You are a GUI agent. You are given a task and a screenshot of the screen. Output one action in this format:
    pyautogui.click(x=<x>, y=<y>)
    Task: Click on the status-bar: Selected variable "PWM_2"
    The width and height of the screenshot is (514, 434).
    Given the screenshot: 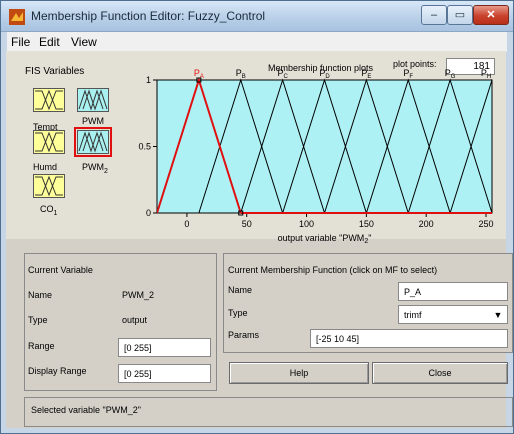 What is the action you would take?
    pyautogui.click(x=268, y=412)
    